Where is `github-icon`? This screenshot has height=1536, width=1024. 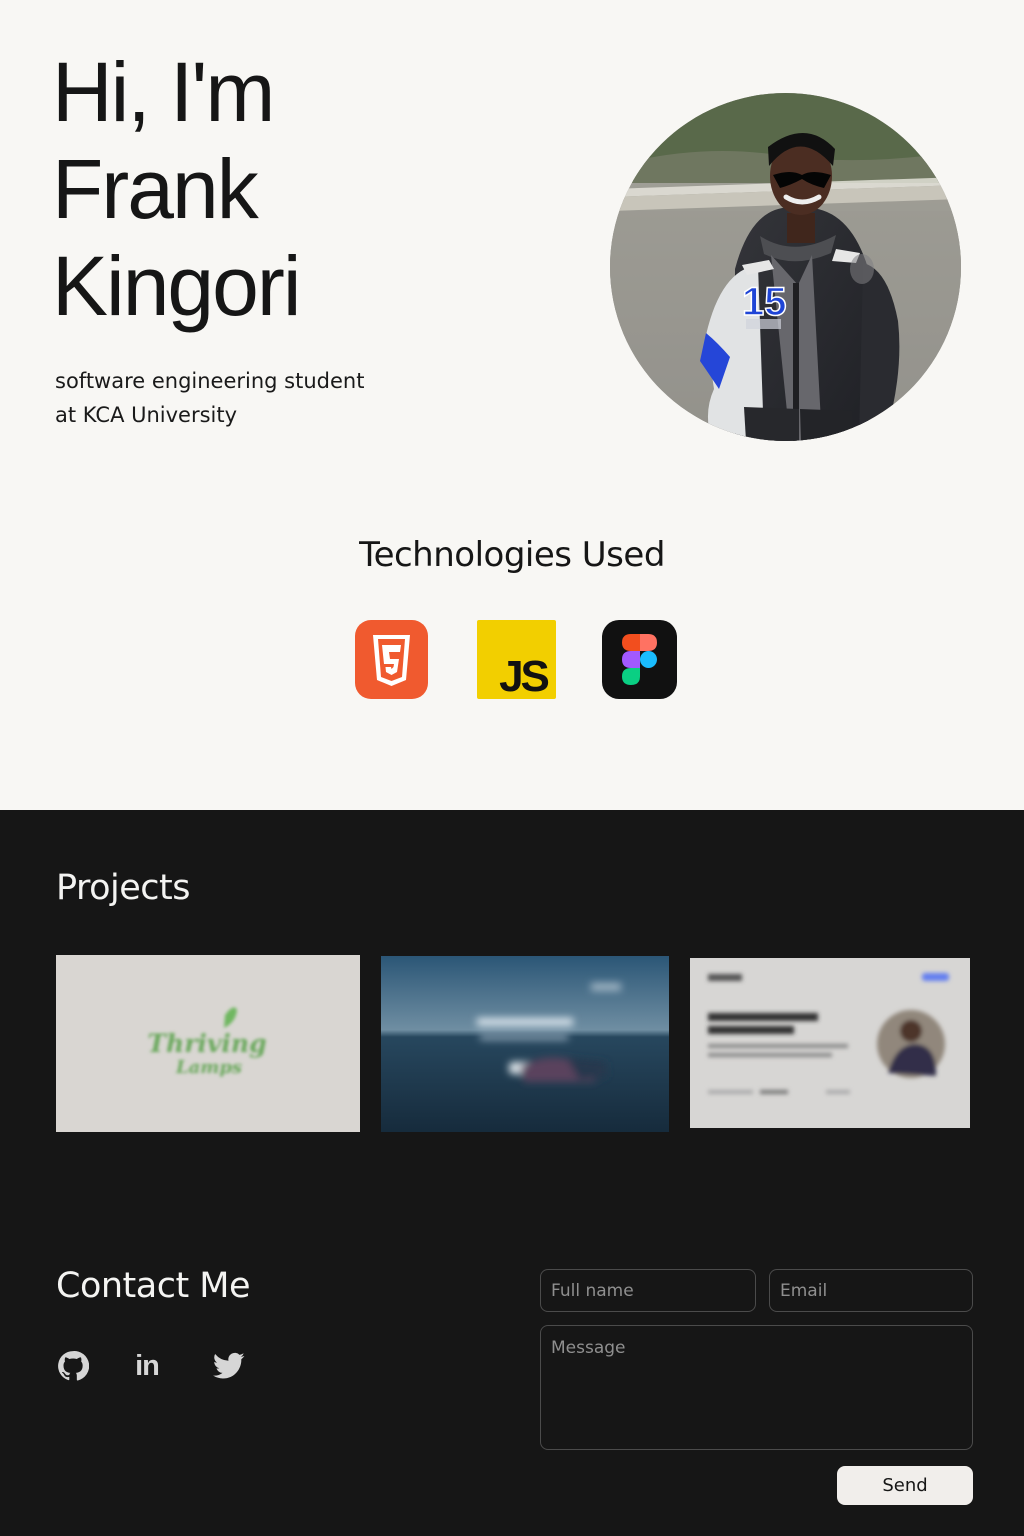
github-icon is located at coordinates (73, 1366).